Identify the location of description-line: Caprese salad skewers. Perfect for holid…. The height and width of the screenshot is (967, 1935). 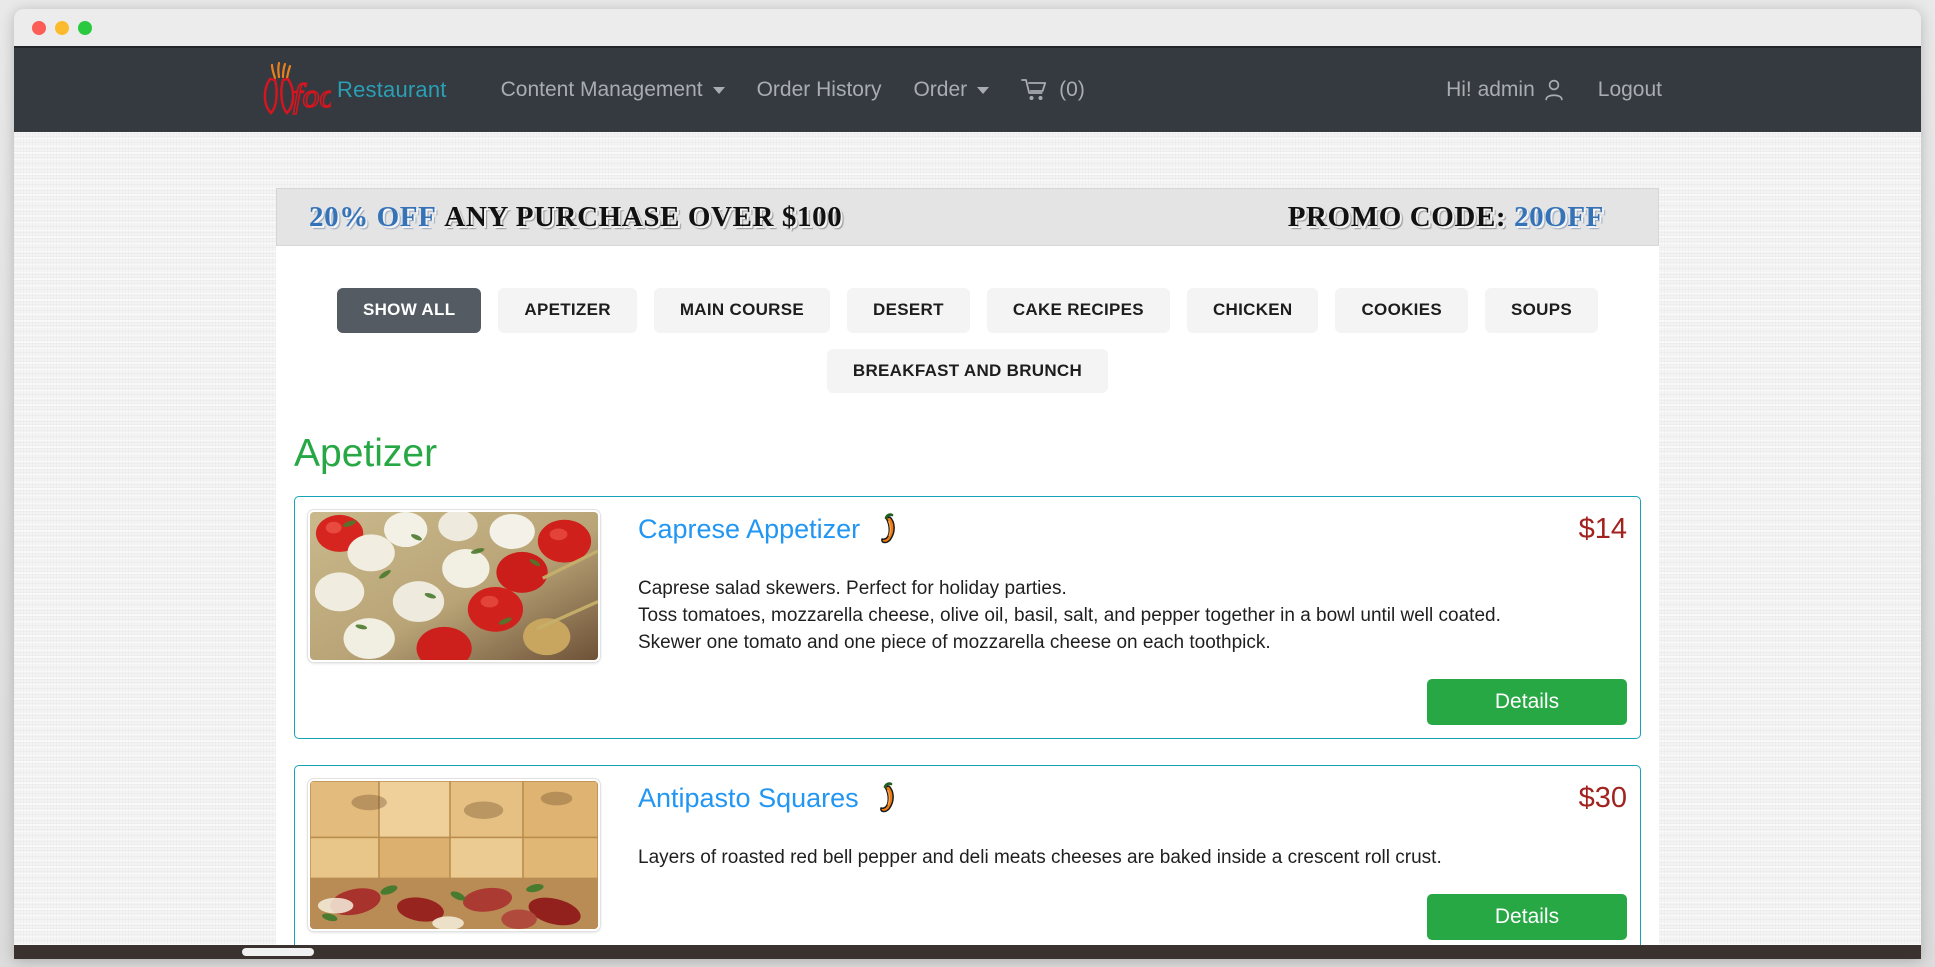
(852, 589).